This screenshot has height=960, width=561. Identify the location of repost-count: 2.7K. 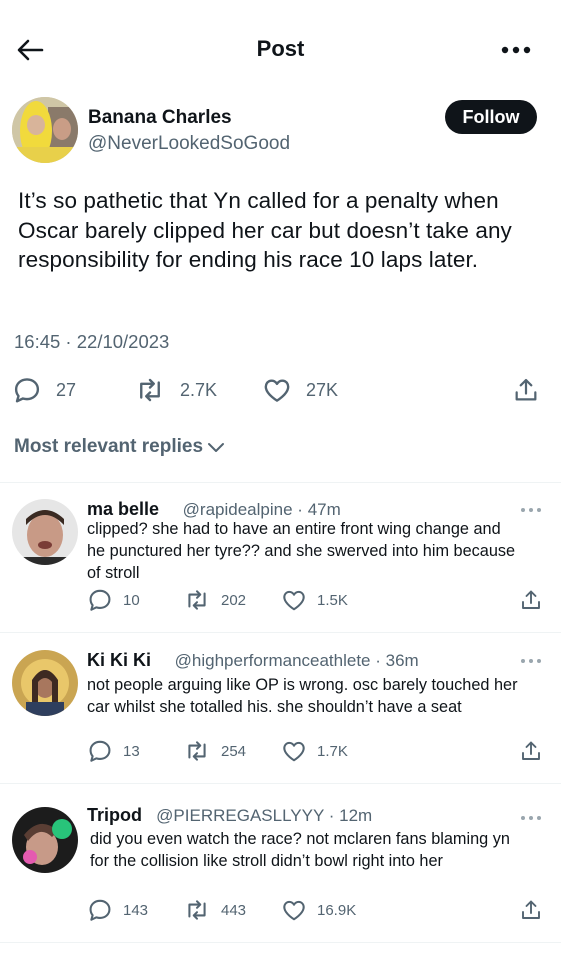
(199, 389).